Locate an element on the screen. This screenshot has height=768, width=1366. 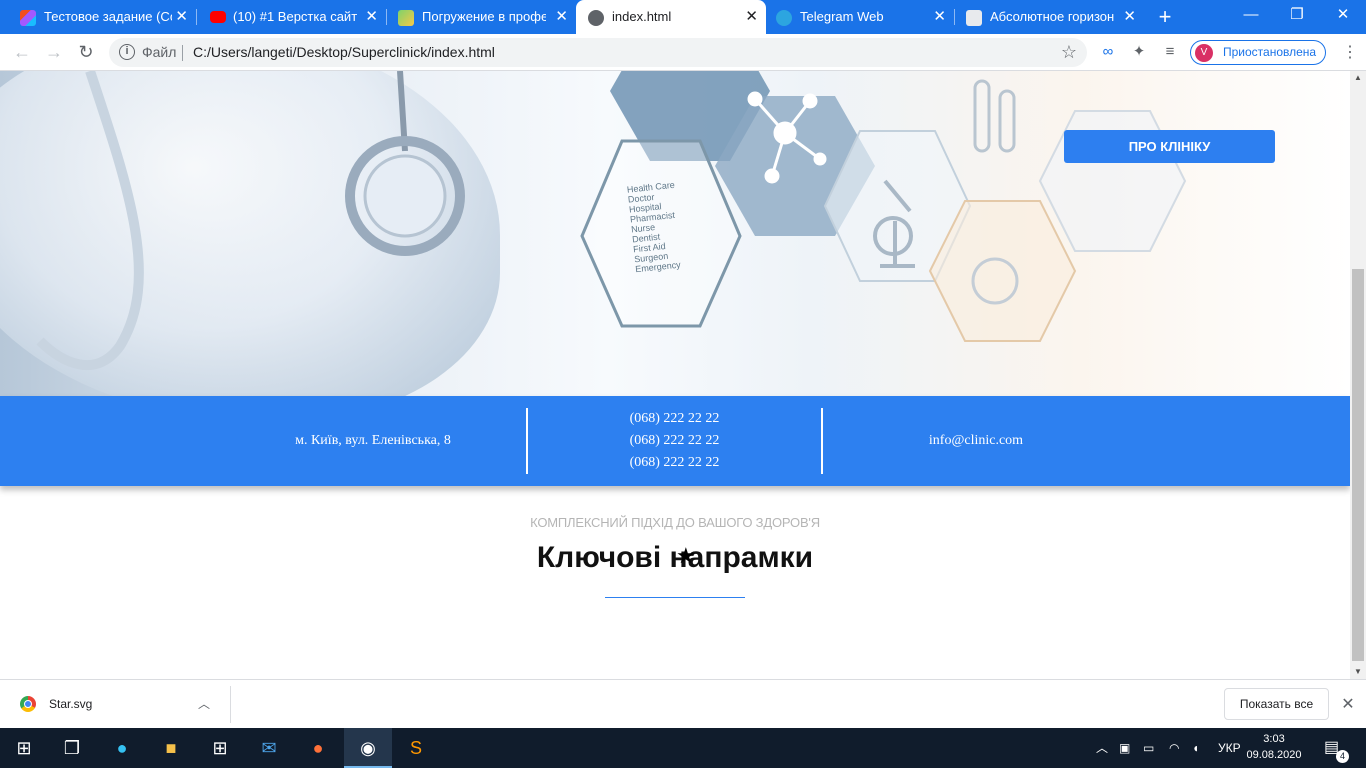
services-subtitle: КОМПЛЕКСНИЙ ПІДХІД ДО ВАШОГО ЗДОРОВ'Я is located at coordinates (675, 522).